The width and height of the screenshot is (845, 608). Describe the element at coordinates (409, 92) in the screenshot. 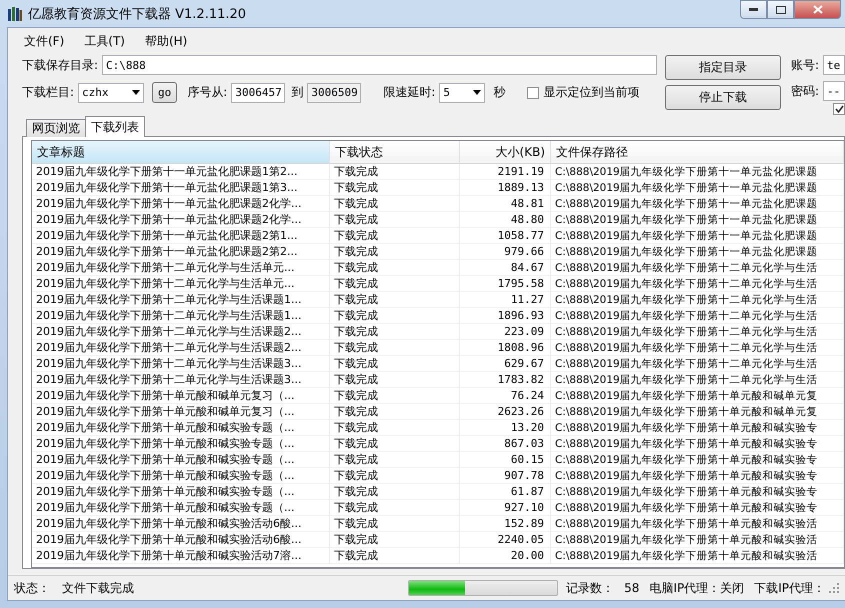

I see `delay-label: 限速延时:` at that location.